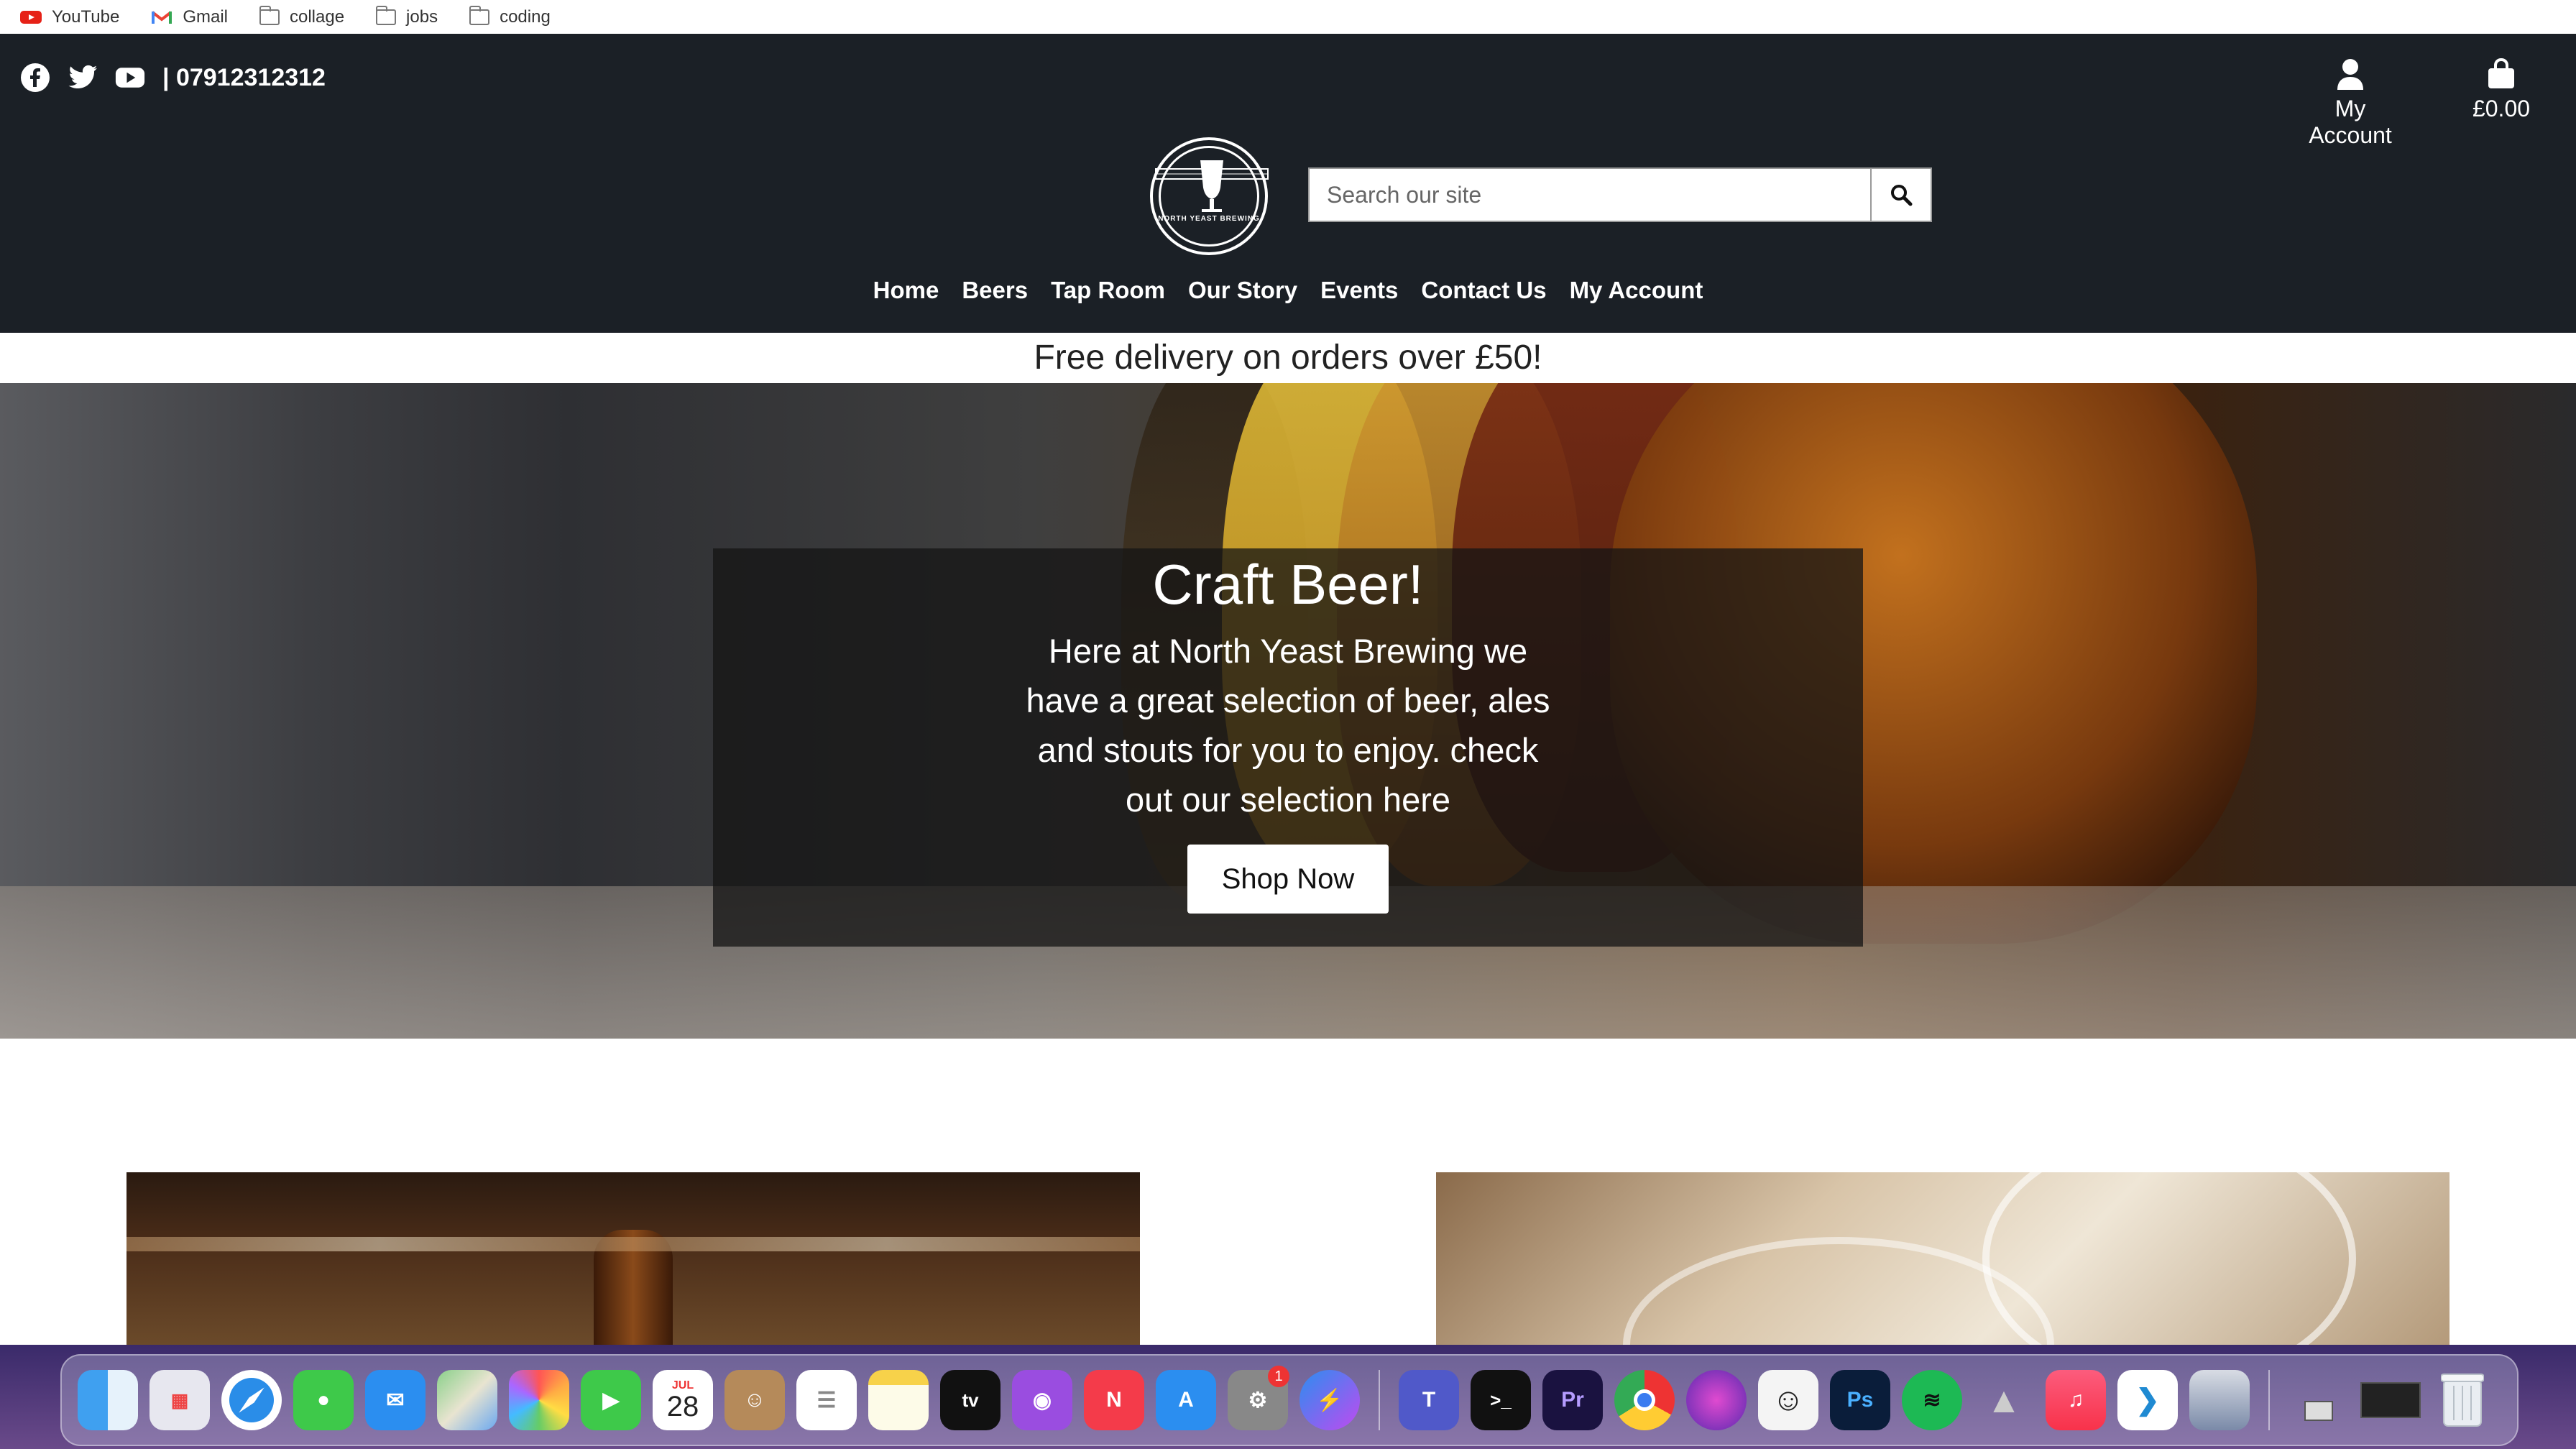 The image size is (2576, 1449). I want to click on apple-tv-icon: tv, so click(970, 1400).